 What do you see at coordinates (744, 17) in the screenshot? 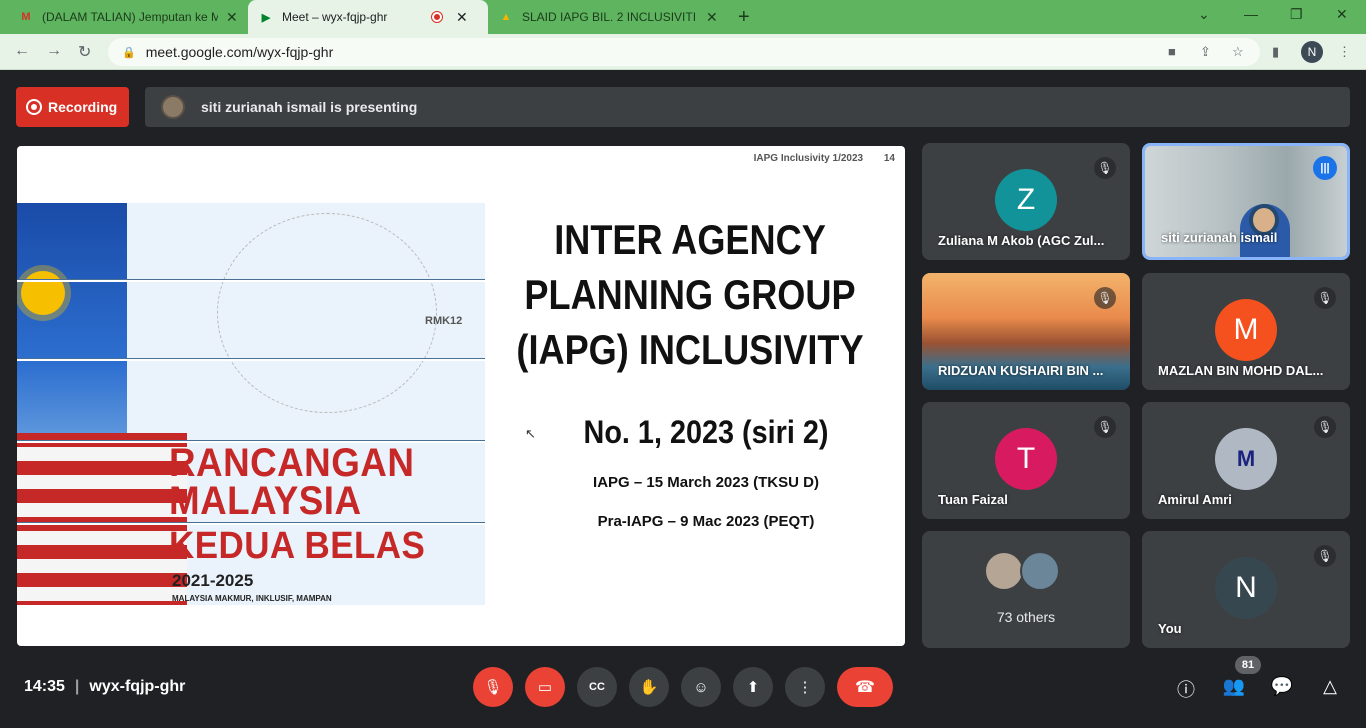
I see `new-tab-button: +` at bounding box center [744, 17].